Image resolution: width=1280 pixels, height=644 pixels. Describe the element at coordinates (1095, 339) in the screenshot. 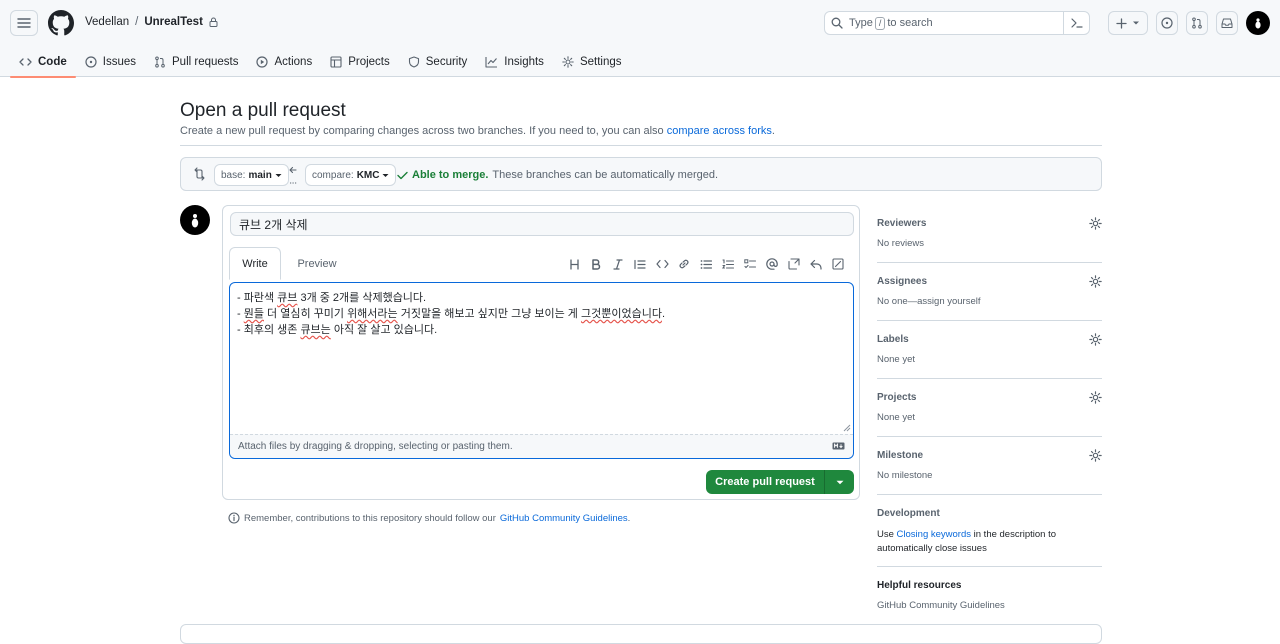

I see `labels-gear-icon` at that location.